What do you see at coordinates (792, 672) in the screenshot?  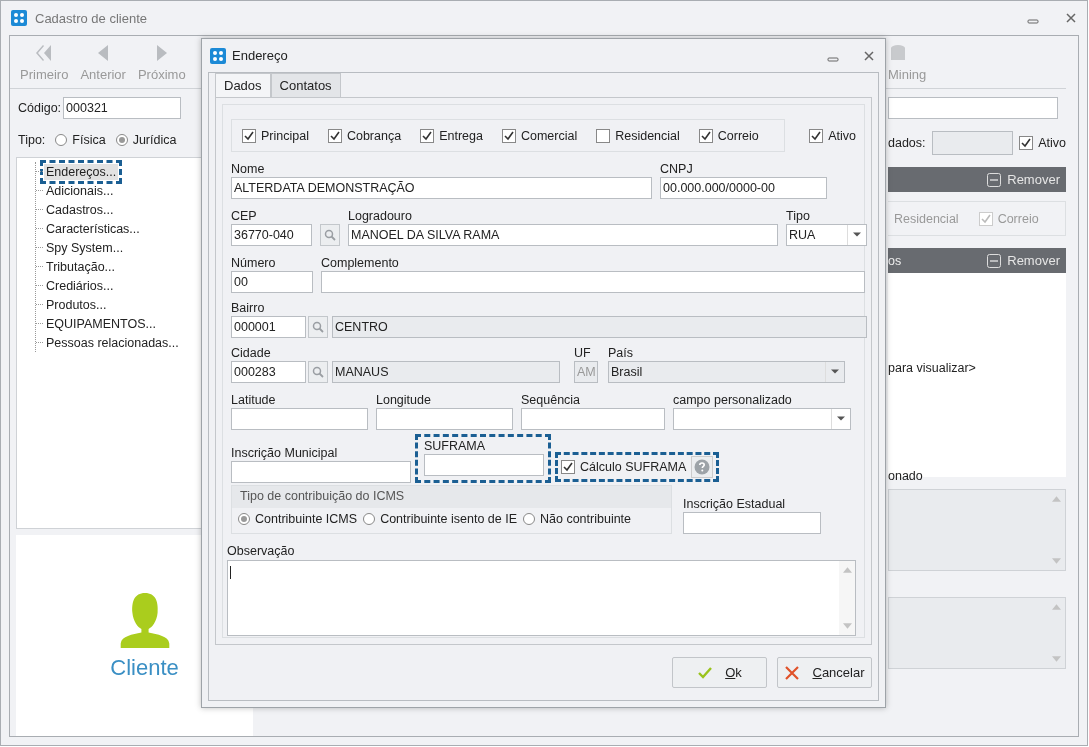 I see `cross-icon` at bounding box center [792, 672].